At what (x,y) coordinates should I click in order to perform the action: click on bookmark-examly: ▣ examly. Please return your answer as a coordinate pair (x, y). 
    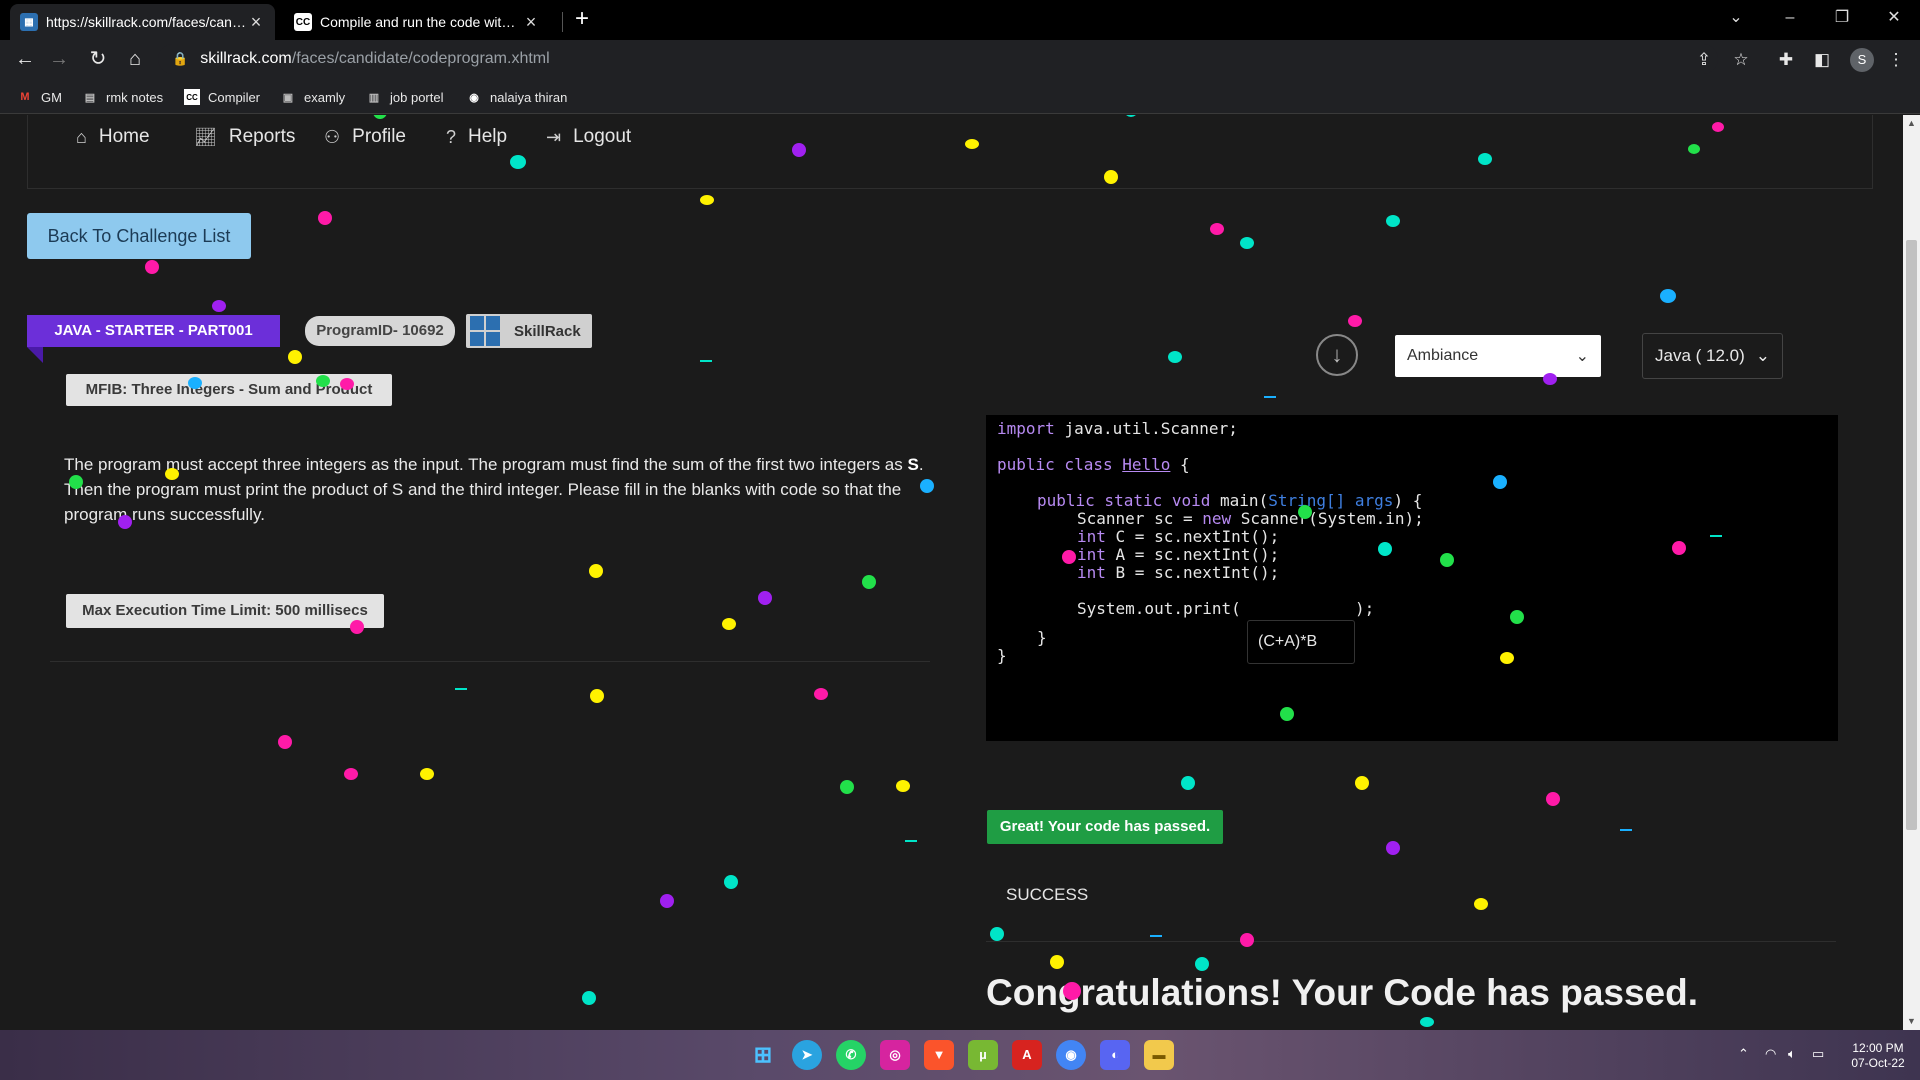
    Looking at the image, I should click on (312, 97).